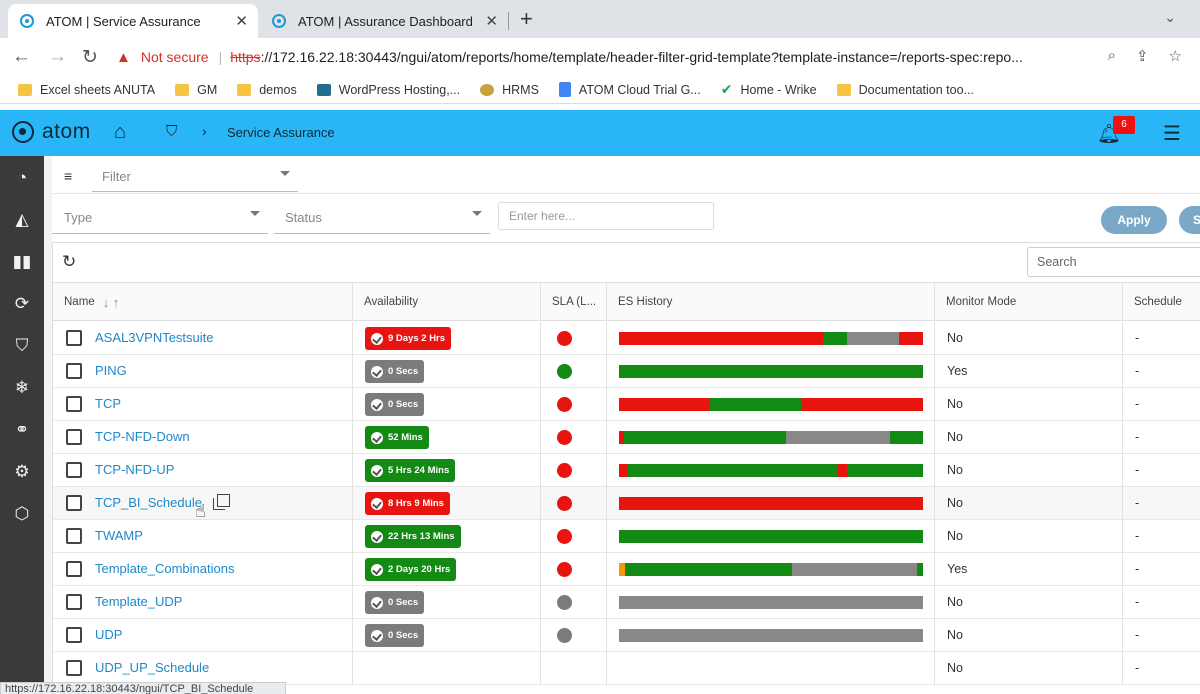  What do you see at coordinates (154, 337) in the screenshot?
I see `row-name-link: ASAL3VPNTestsuite` at bounding box center [154, 337].